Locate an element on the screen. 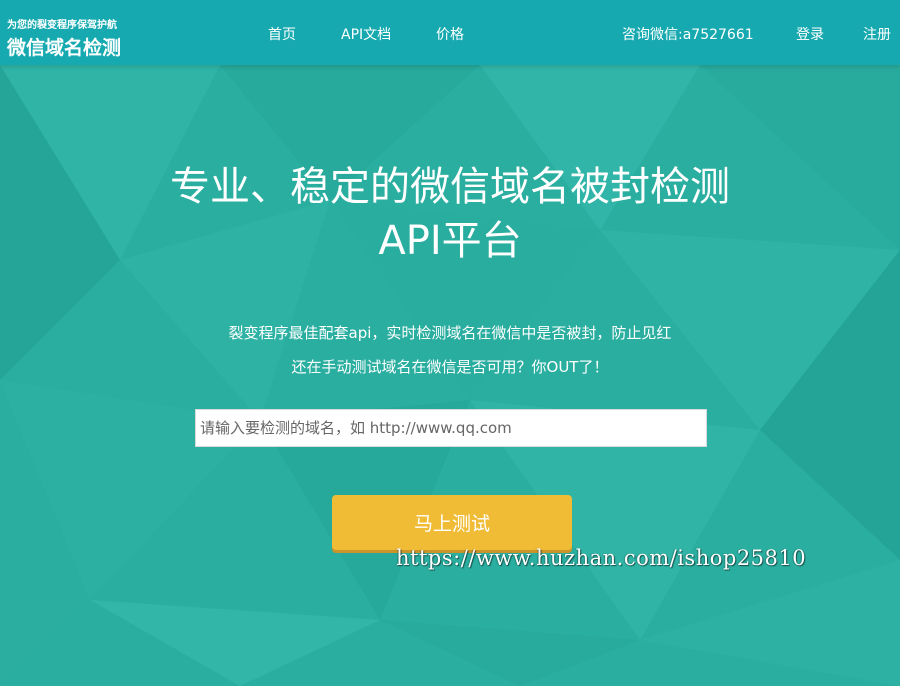 The width and height of the screenshot is (900, 686). domain-input is located at coordinates (451, 428).